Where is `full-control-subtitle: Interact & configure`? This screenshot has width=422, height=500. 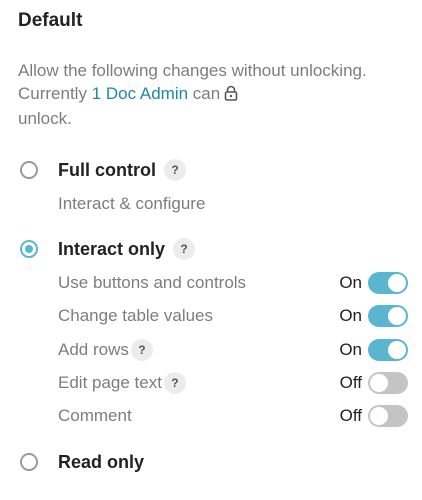
full-control-subtitle: Interact & configure is located at coordinates (132, 203).